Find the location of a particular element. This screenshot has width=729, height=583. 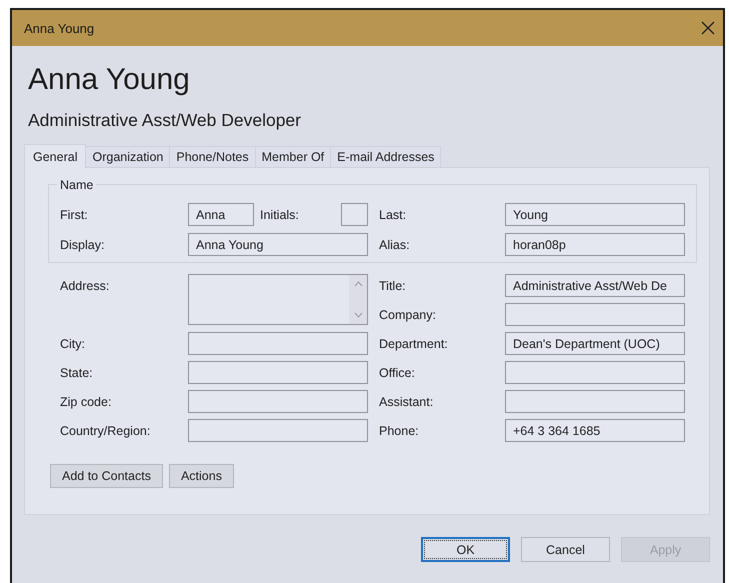

field-label: Office: is located at coordinates (397, 373).